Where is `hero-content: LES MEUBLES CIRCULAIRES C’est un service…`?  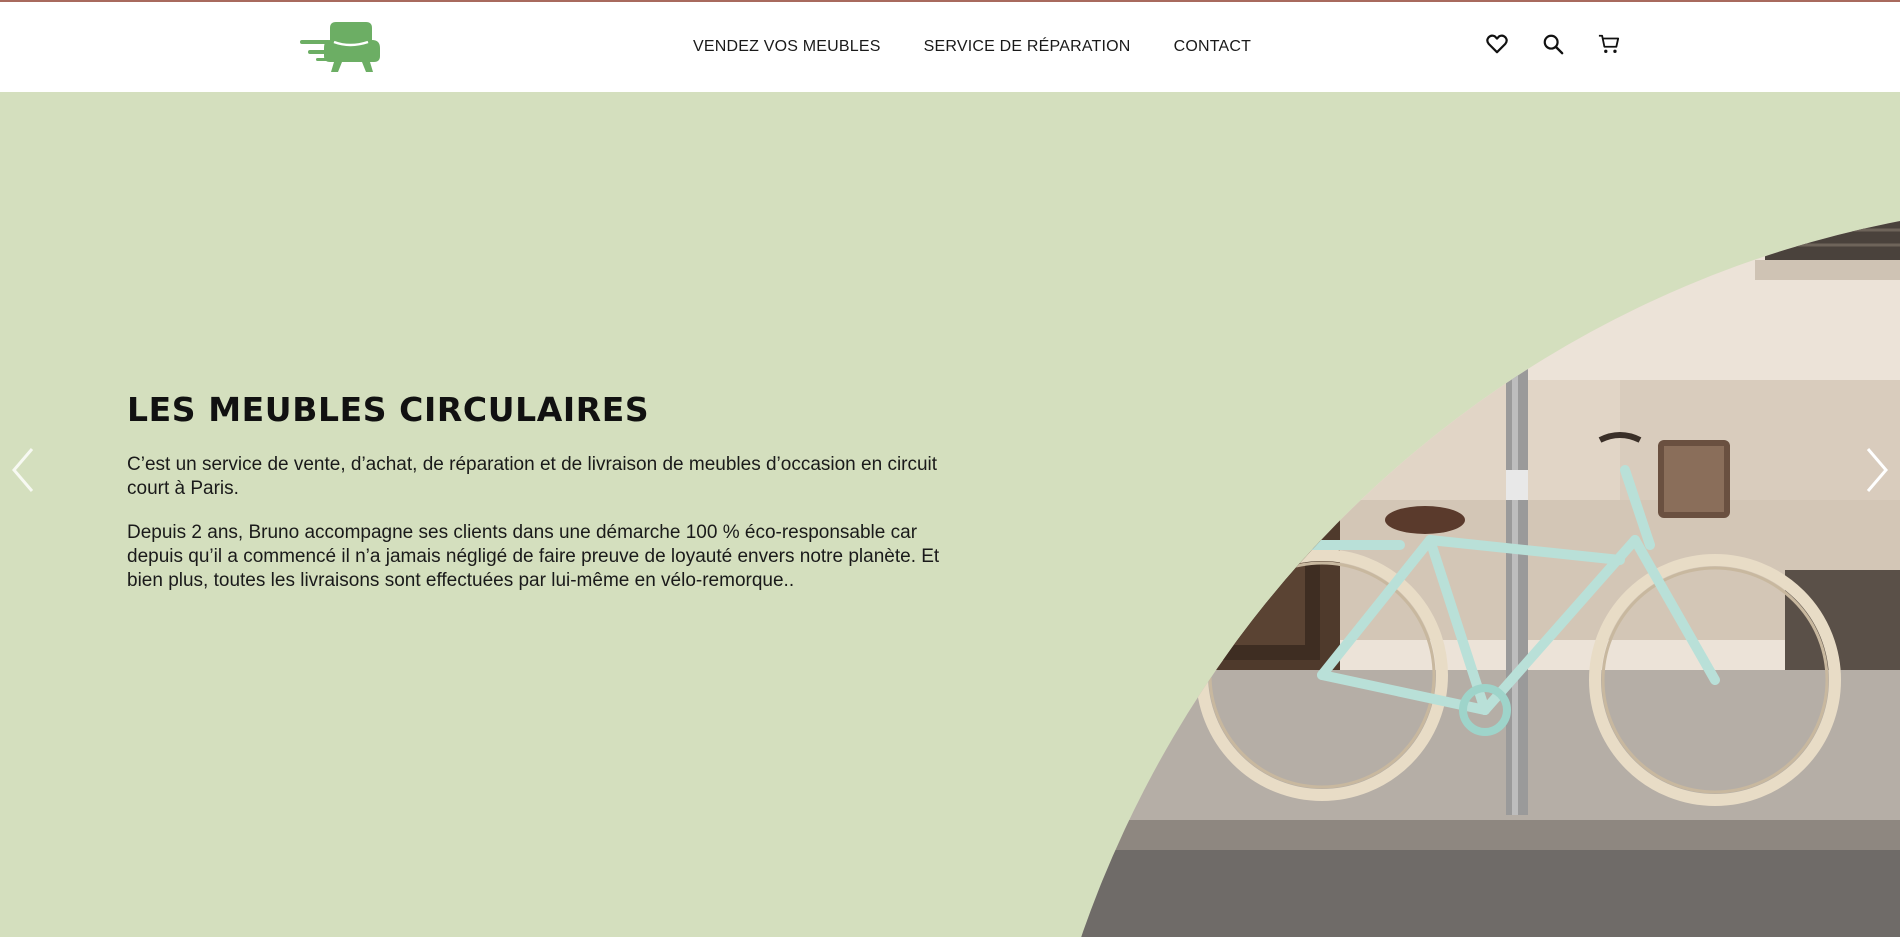 hero-content: LES MEUBLES CIRCULAIRES C’est un service… is located at coordinates (542, 501).